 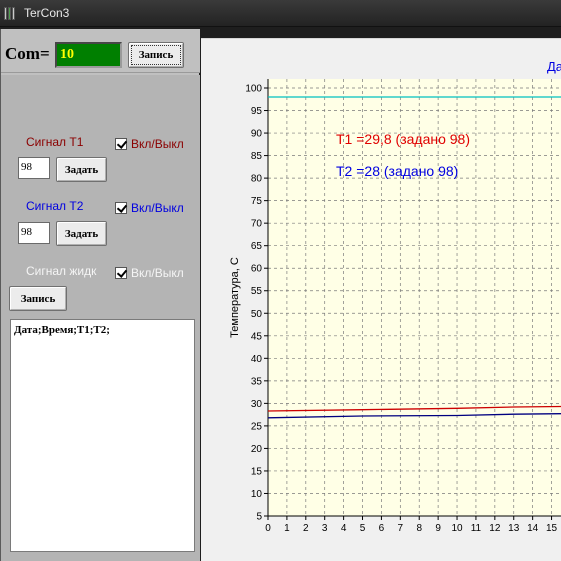 What do you see at coordinates (257, 404) in the screenshot?
I see `y-tick-label: 30` at bounding box center [257, 404].